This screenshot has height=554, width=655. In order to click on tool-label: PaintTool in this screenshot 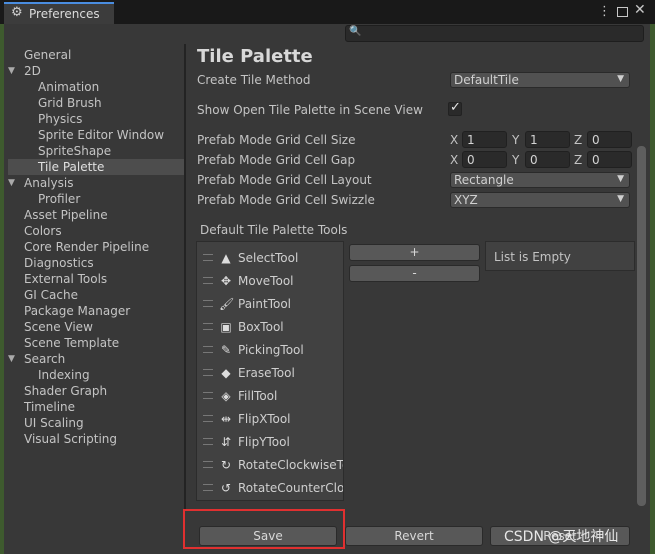, I will do `click(265, 304)`.